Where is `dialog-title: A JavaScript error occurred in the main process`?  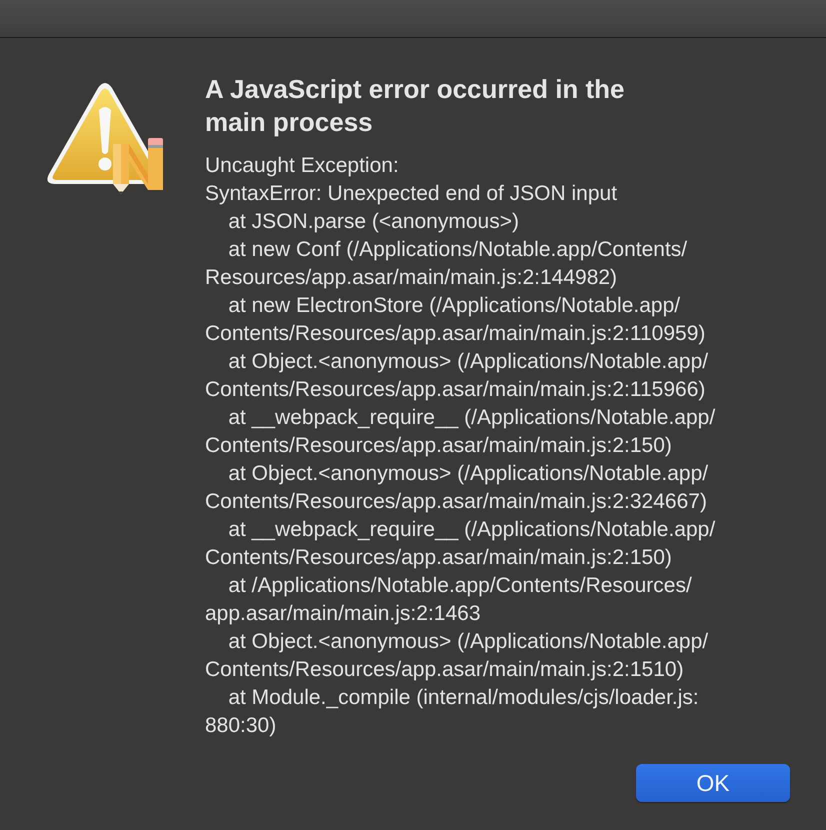 dialog-title: A JavaScript error occurred in the main process is located at coordinates (415, 106).